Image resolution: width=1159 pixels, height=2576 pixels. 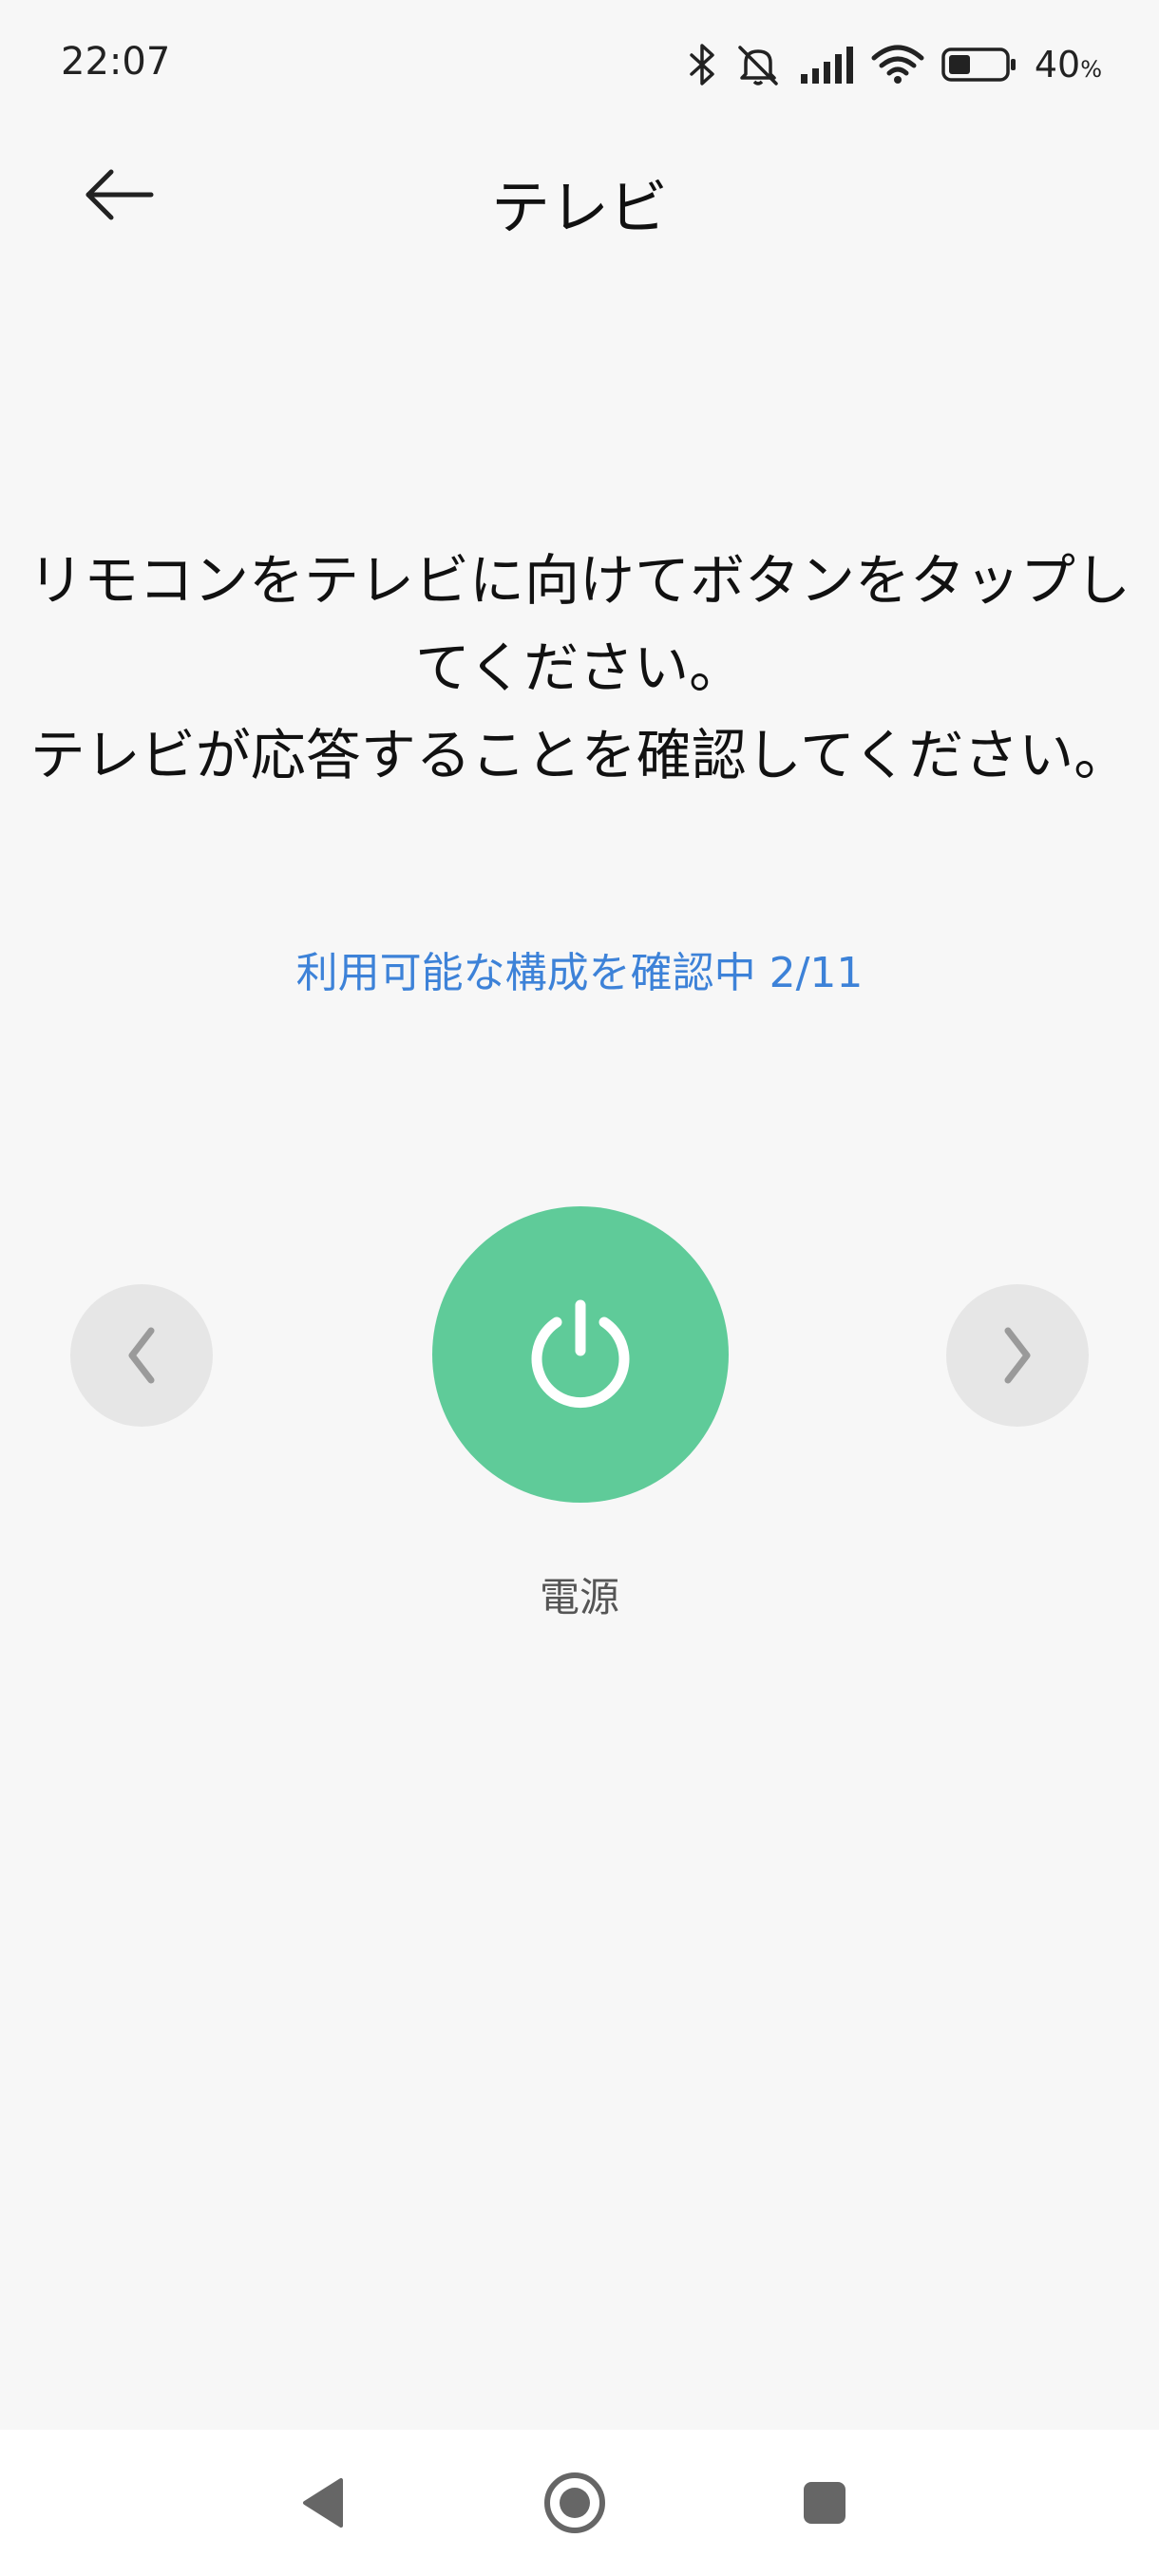 What do you see at coordinates (1068, 64) in the screenshot?
I see `battery-percent: 40%` at bounding box center [1068, 64].